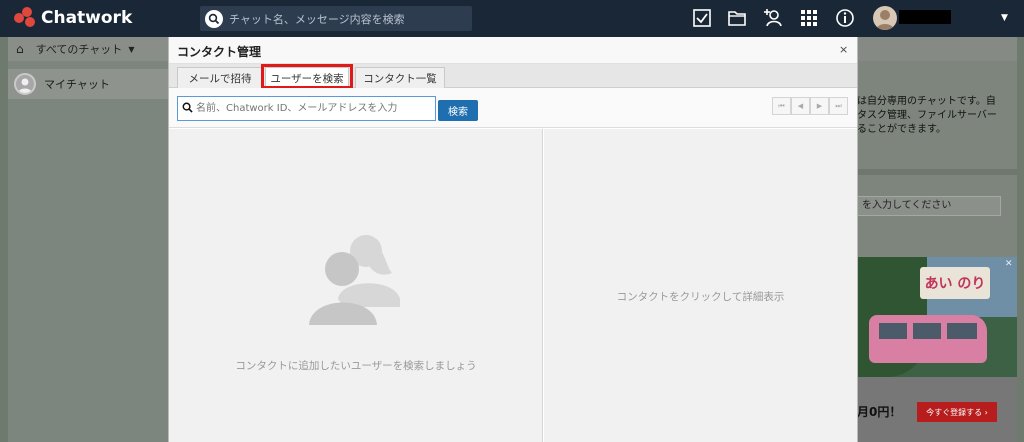  Describe the element at coordinates (838, 106) in the screenshot. I see `last-page-button: ⏭` at that location.